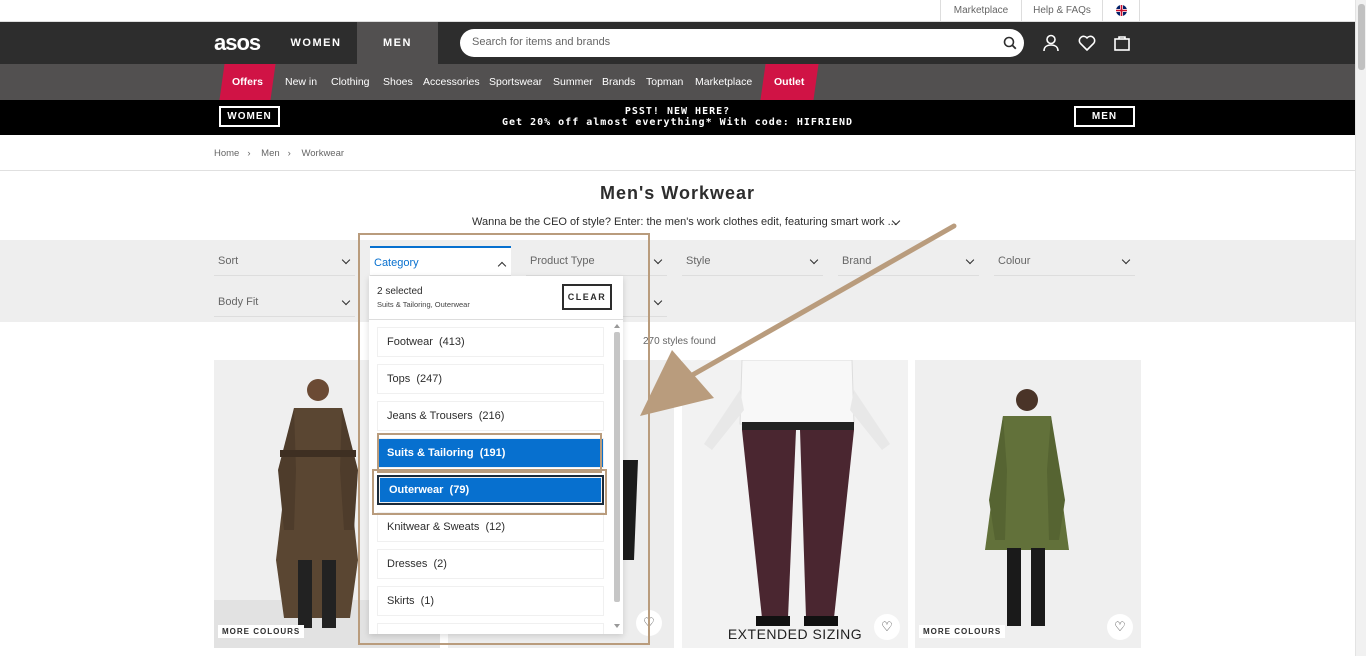  I want to click on page-scrollbar, so click(1360, 328).